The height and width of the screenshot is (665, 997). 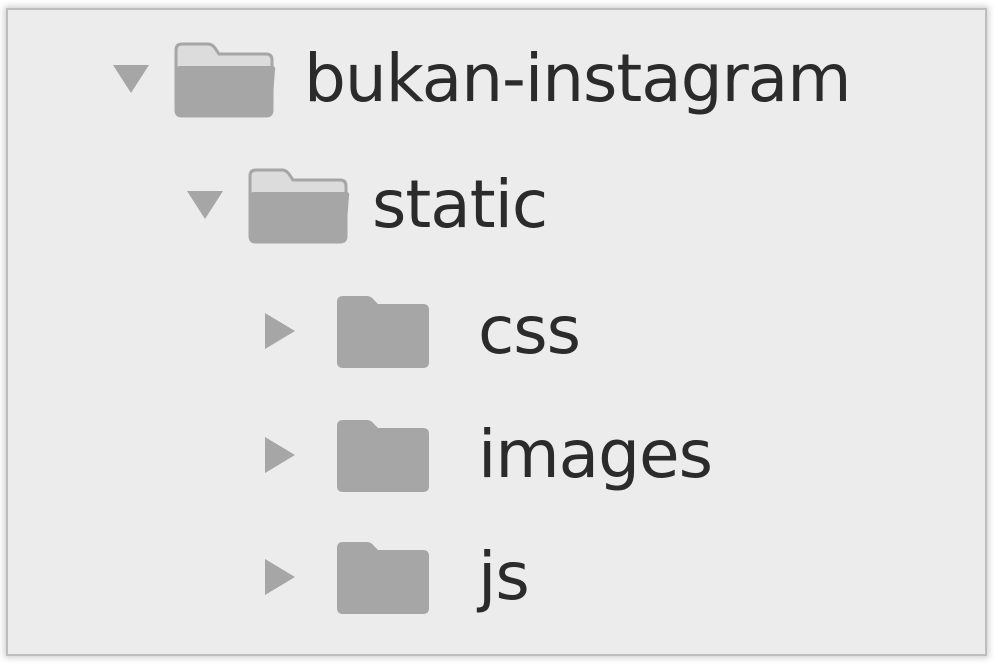 I want to click on tree-item-static: static, so click(x=363, y=205).